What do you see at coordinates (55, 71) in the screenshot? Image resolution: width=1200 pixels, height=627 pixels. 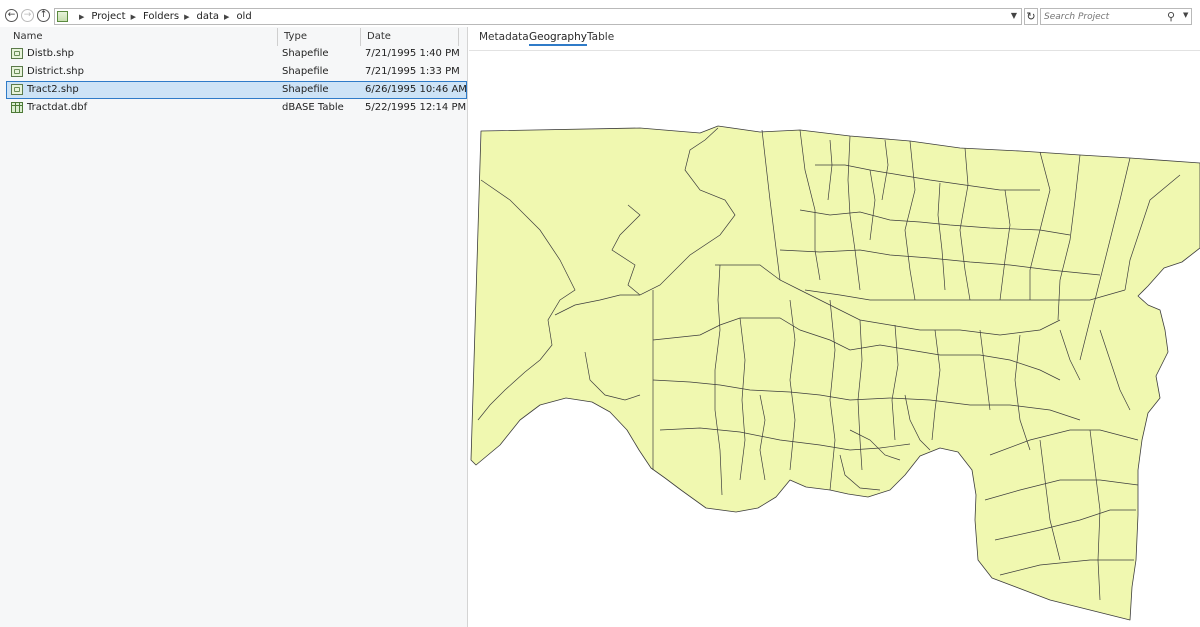 I see `file-name: District.shp` at bounding box center [55, 71].